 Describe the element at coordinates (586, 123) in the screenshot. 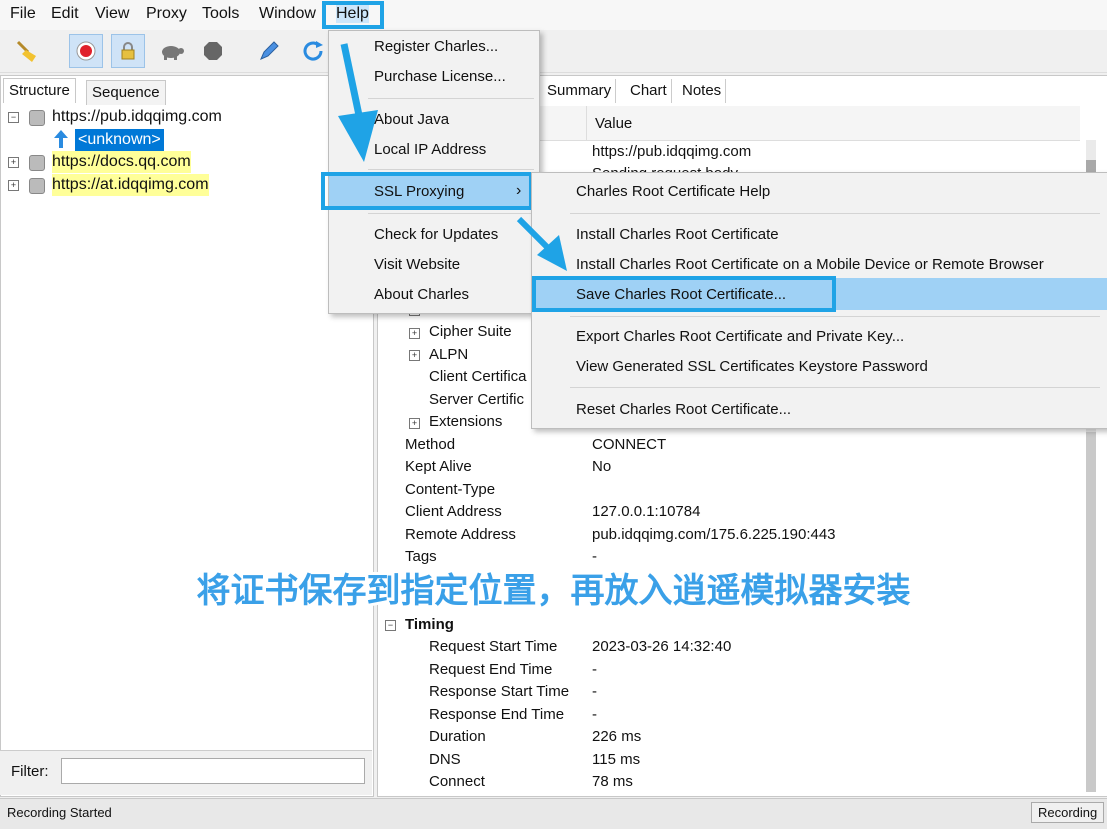

I see `column-divider` at that location.